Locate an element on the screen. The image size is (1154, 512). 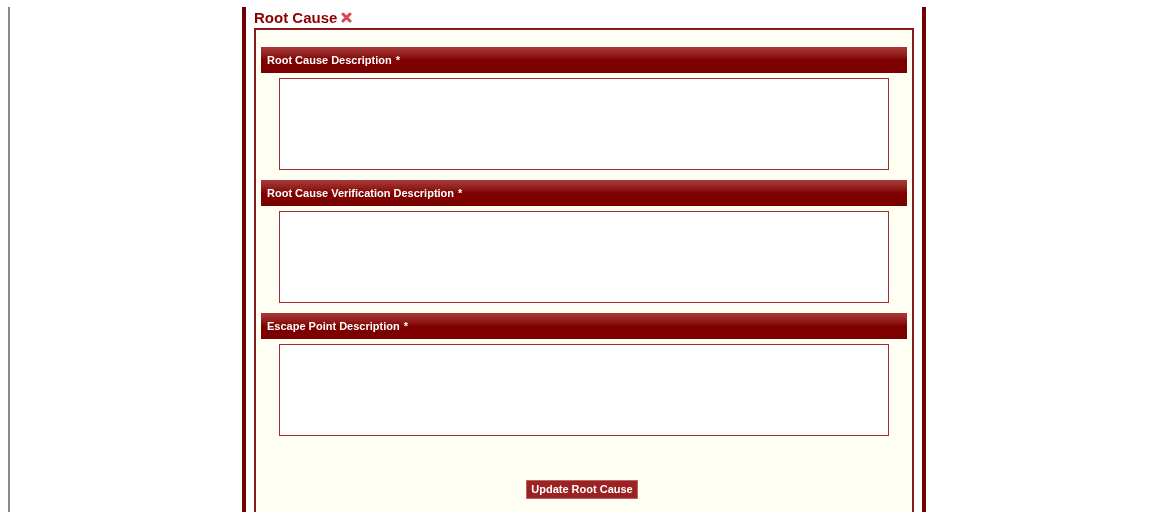
update-root-cause-button: Update Root Cause is located at coordinates (582, 489).